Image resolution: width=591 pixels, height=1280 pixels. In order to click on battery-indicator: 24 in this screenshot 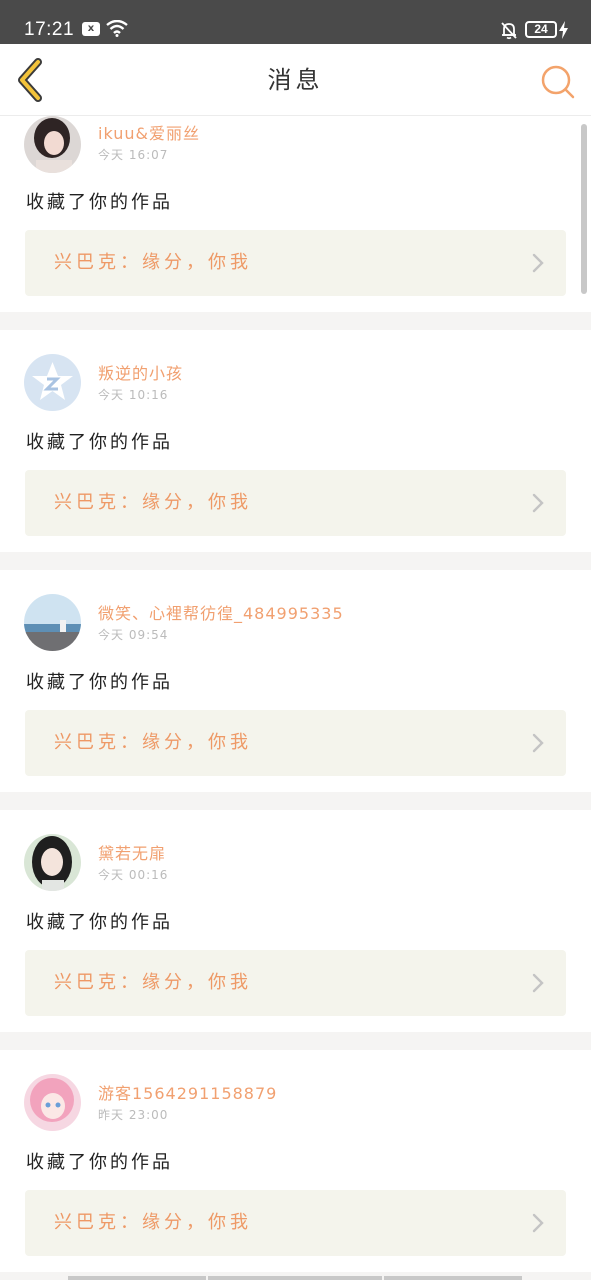, I will do `click(541, 29)`.